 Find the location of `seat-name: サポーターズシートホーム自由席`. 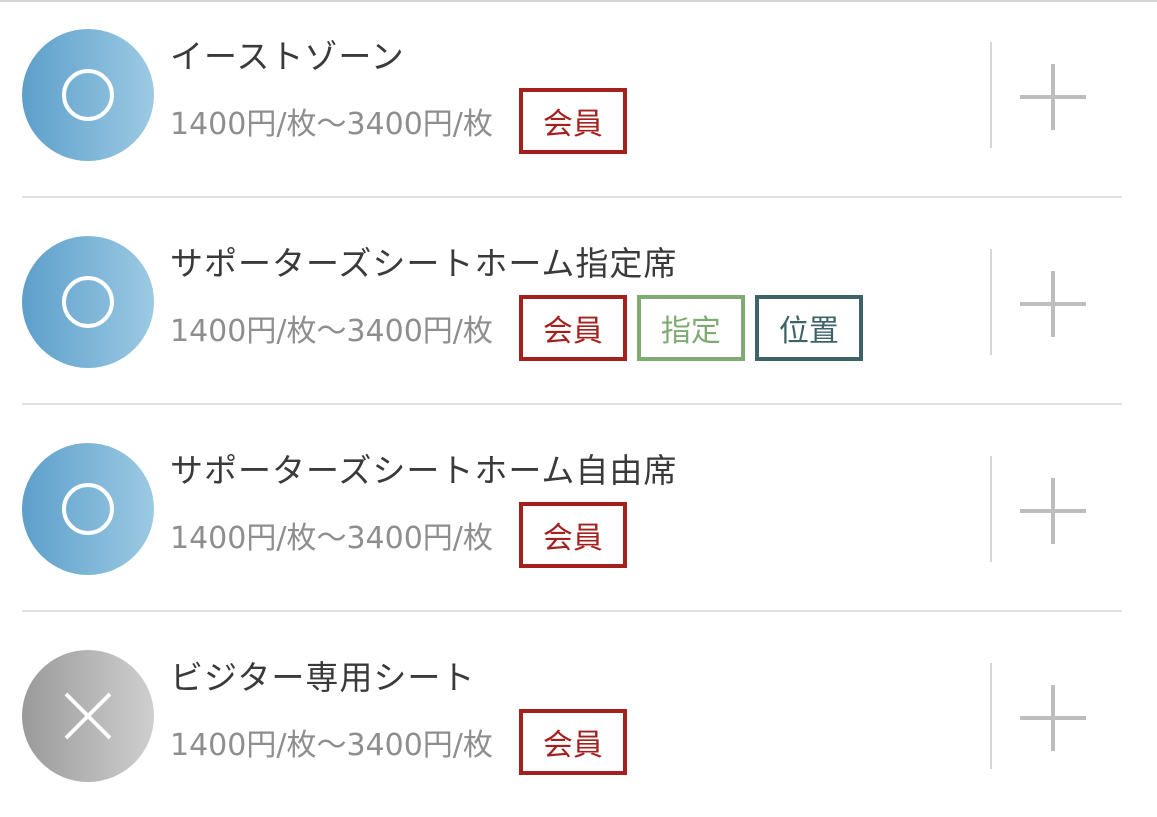

seat-name: サポーターズシートホーム自由席 is located at coordinates (424, 470).